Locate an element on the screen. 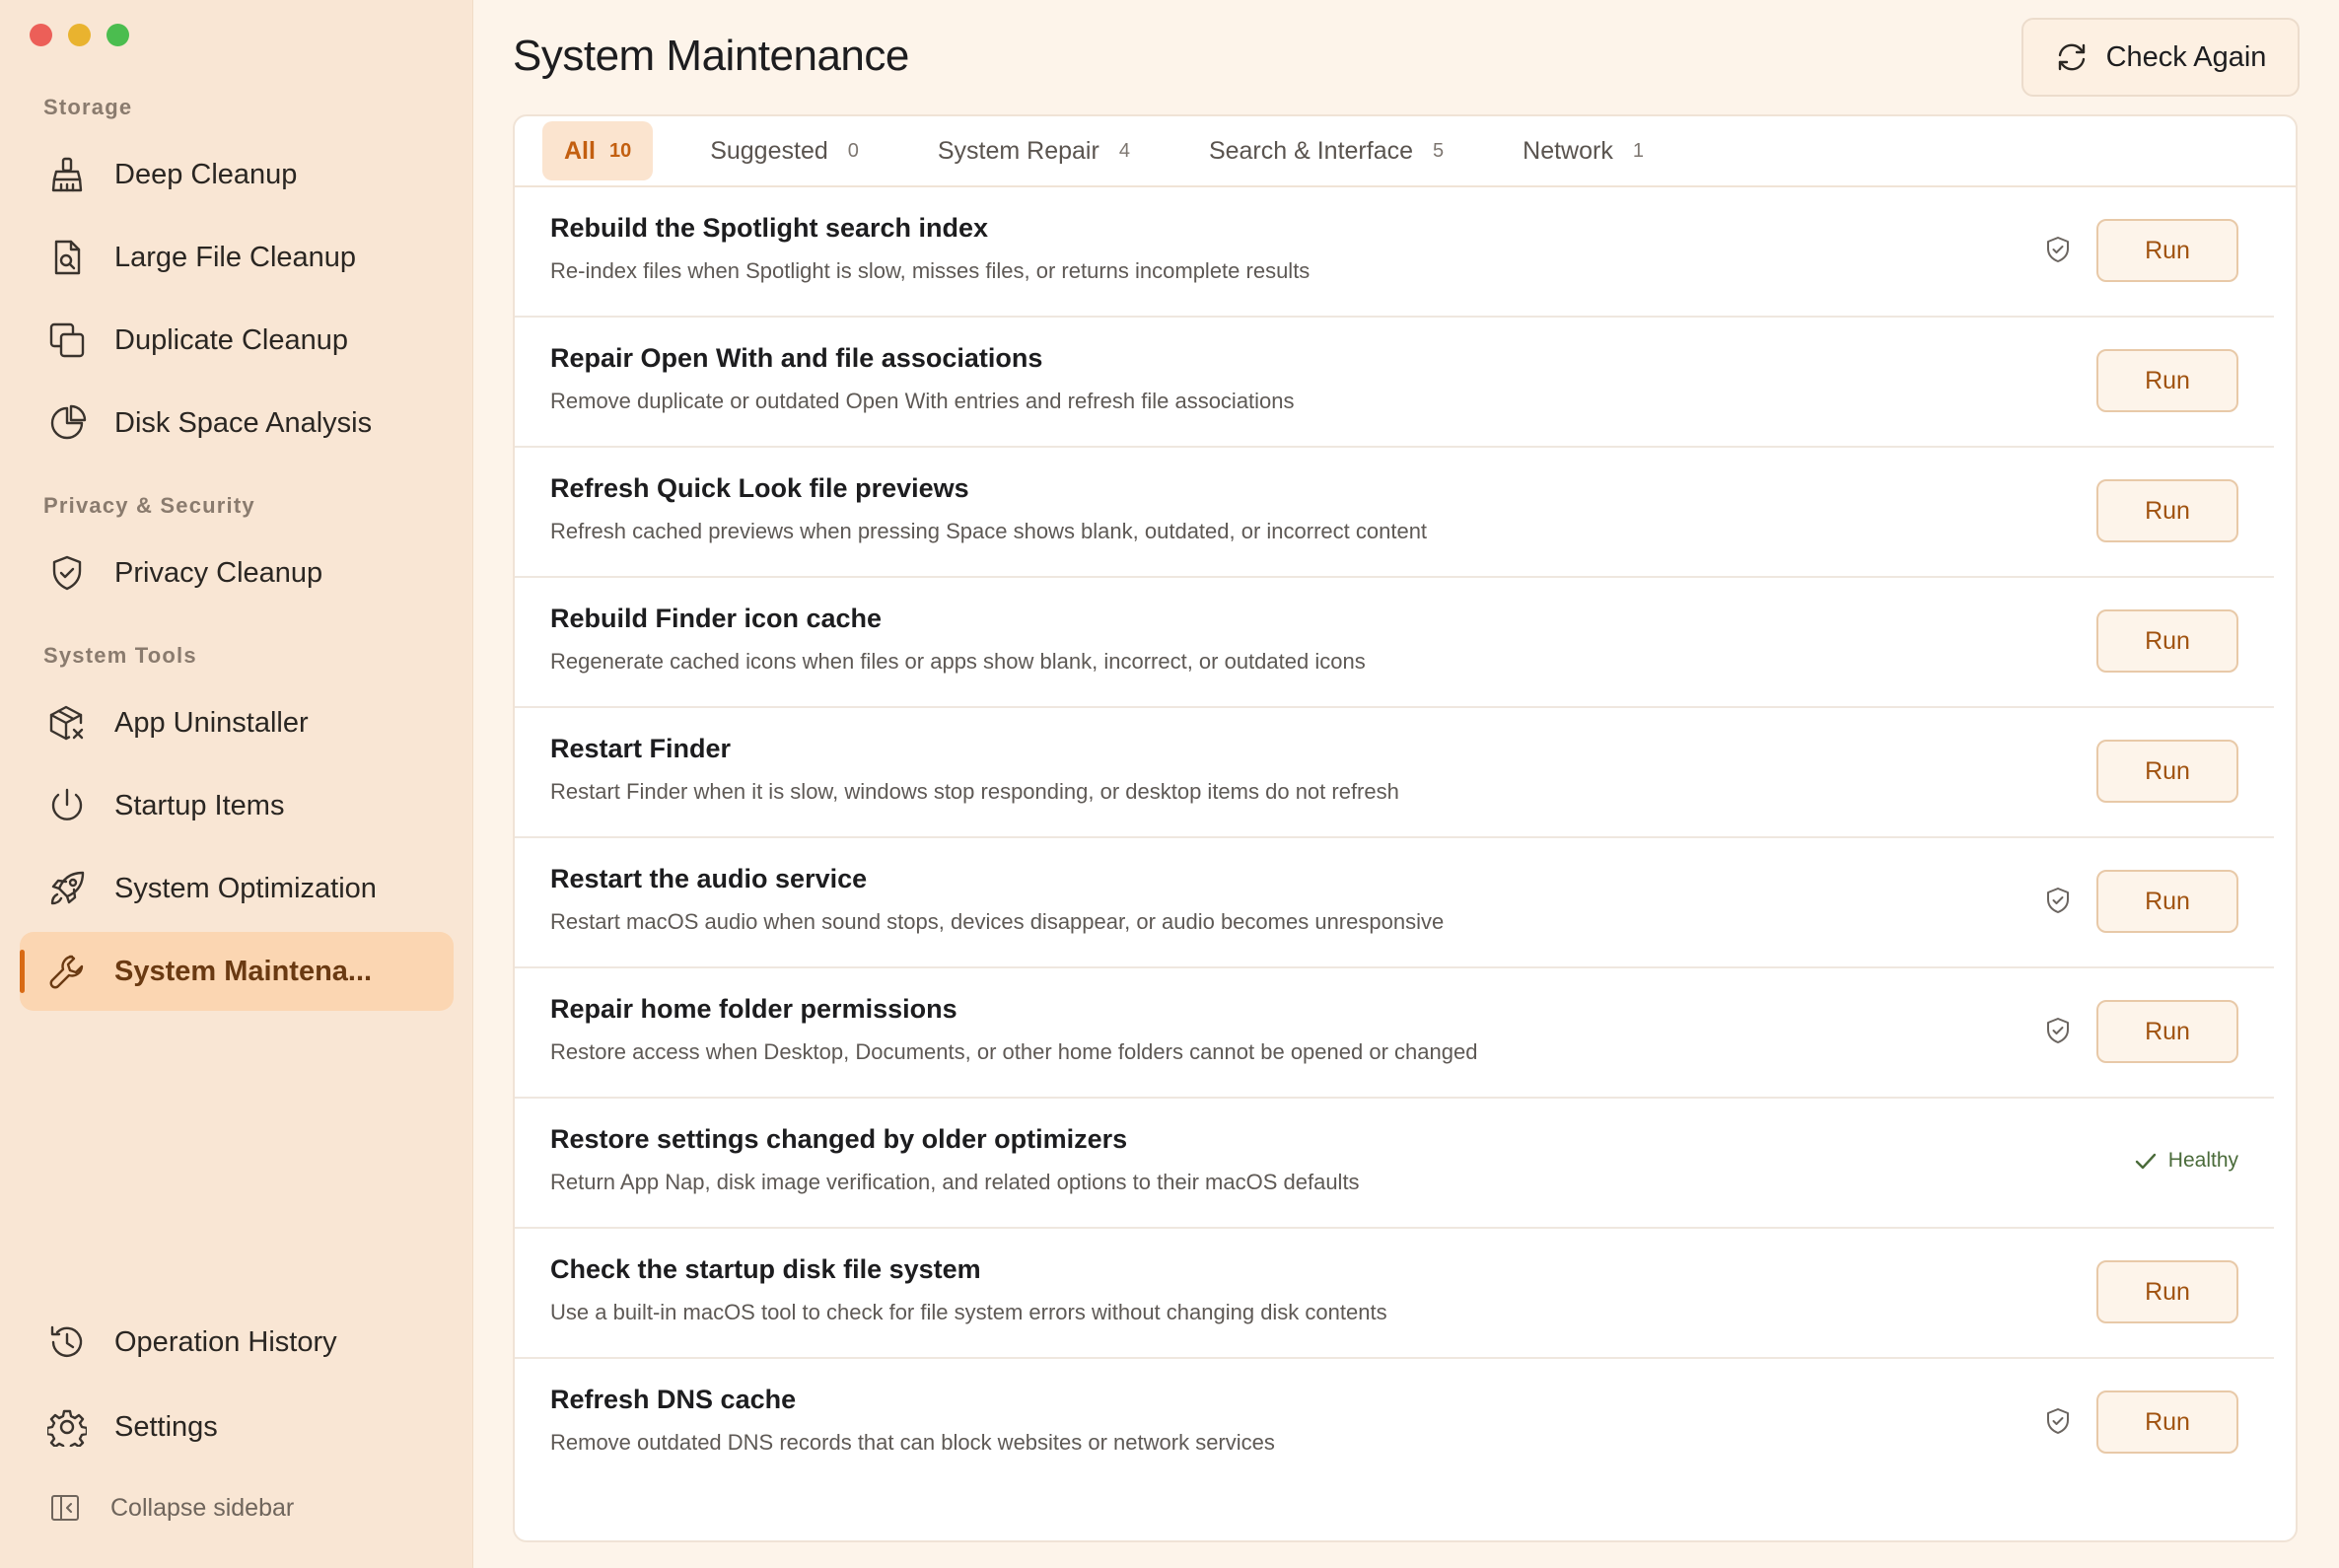 The image size is (2339, 1568). healthy-label: Healthy is located at coordinates (2202, 1160).